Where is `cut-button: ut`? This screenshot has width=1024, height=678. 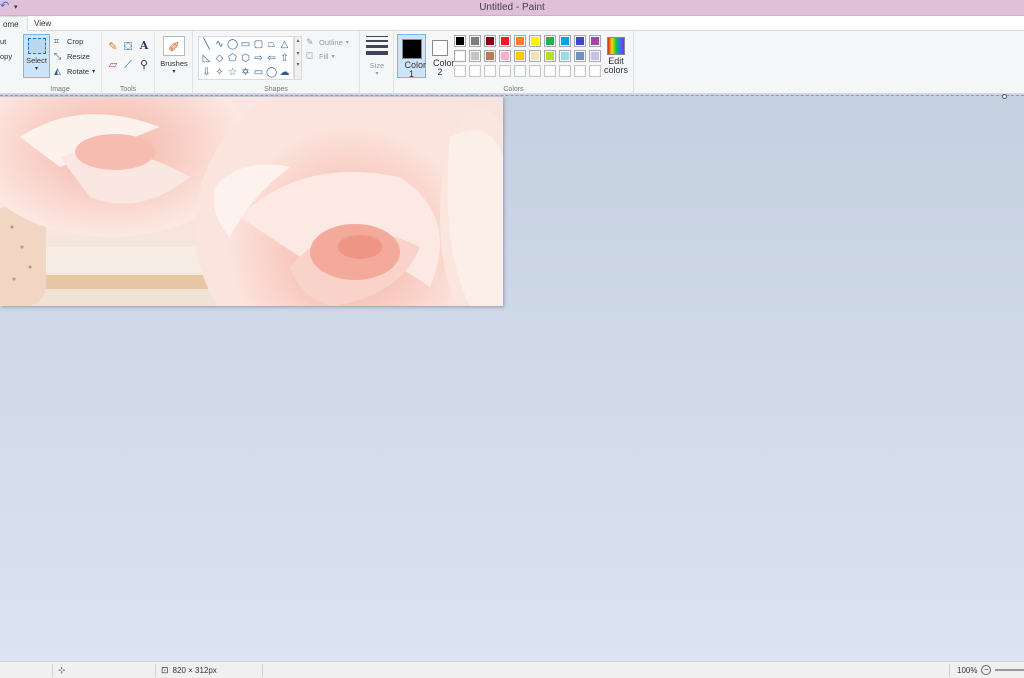
cut-button: ut is located at coordinates (3, 41).